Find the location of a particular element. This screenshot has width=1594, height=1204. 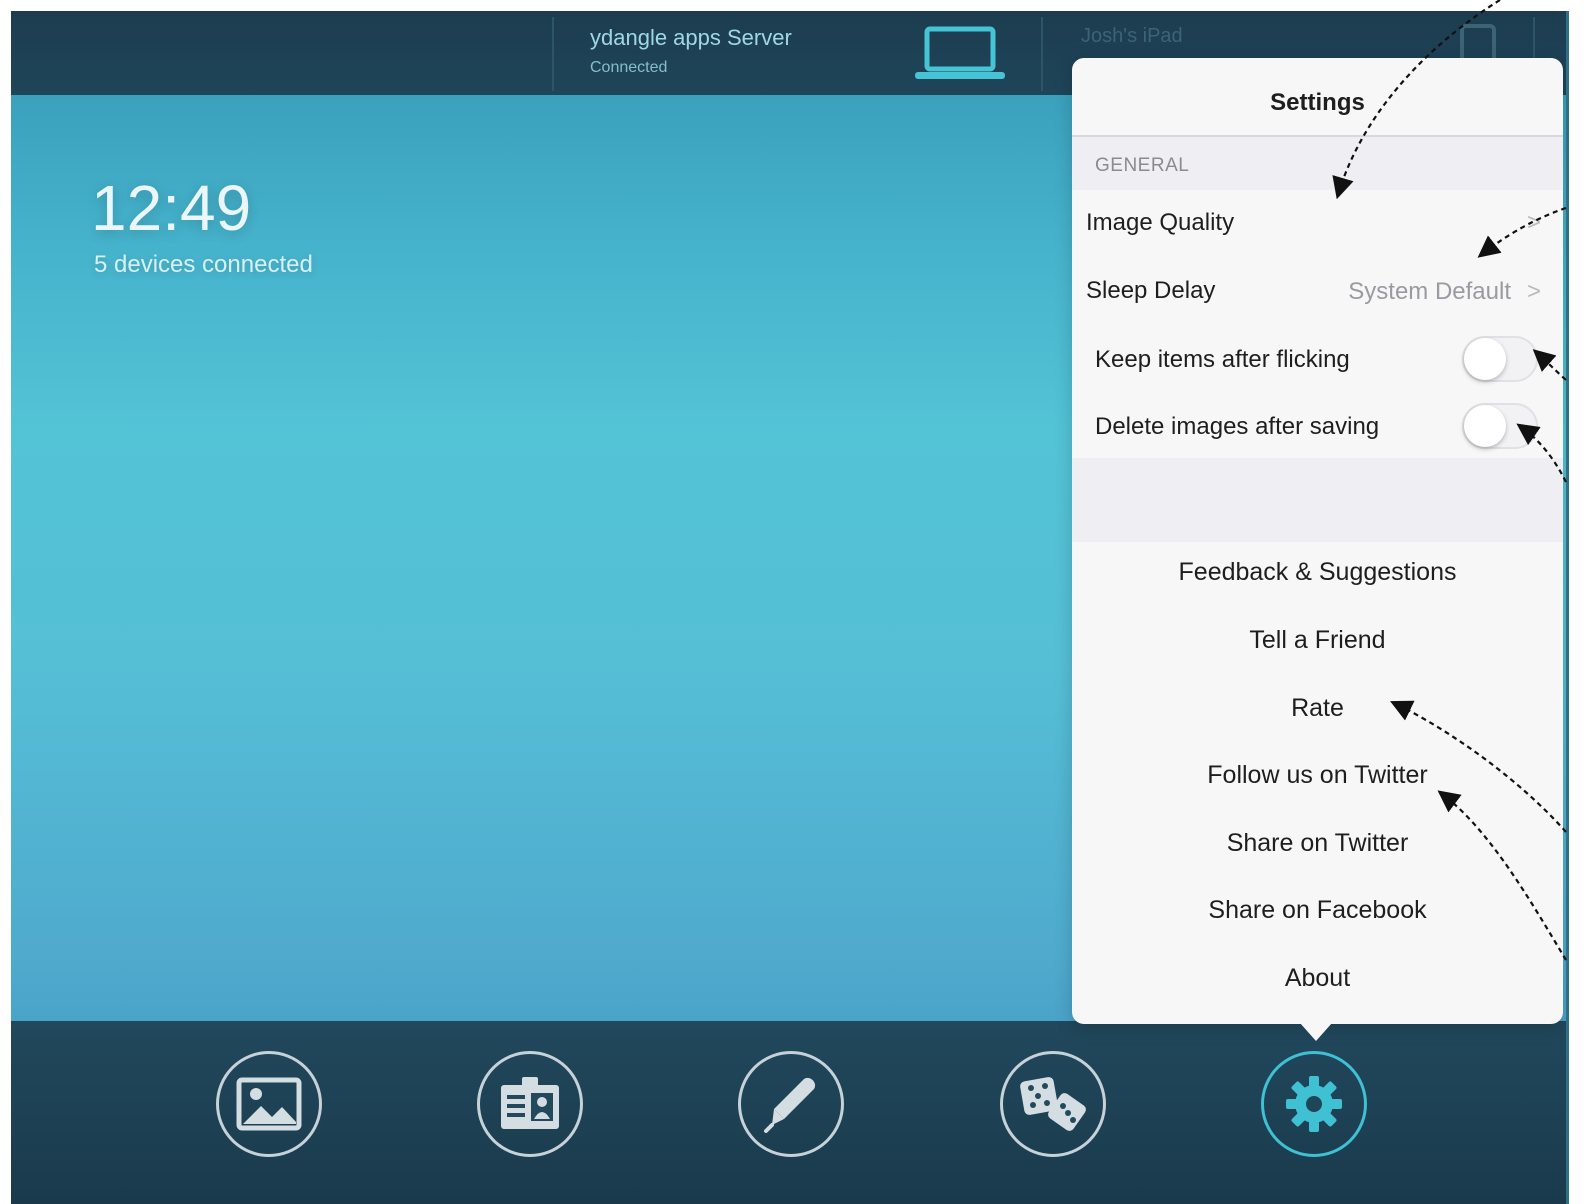

keep-items-toggle is located at coordinates (1500, 359).